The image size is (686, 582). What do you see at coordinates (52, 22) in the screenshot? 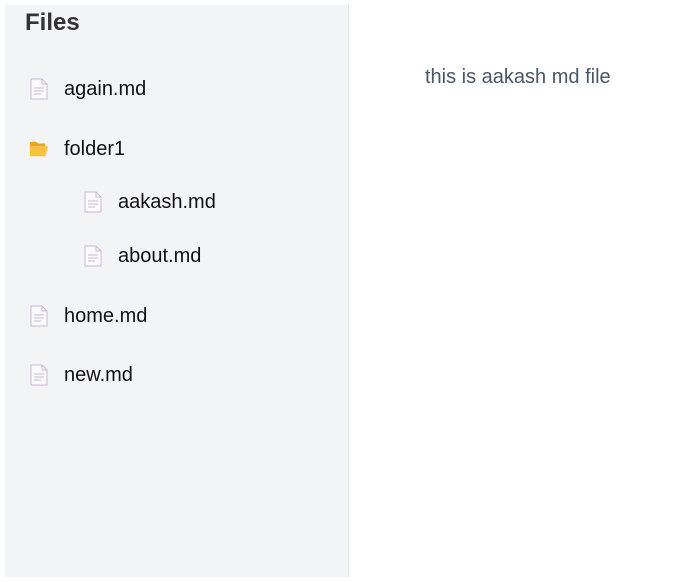
I see `sidebar-title: Files` at bounding box center [52, 22].